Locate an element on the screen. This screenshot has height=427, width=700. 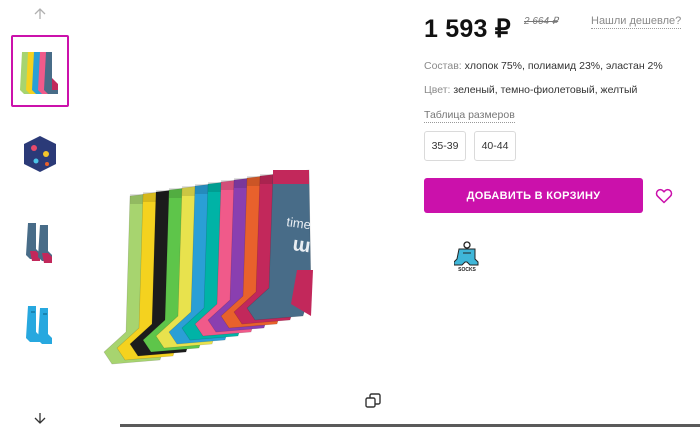
socks-pair-cyan-thumbnail-icon is located at coordinates (39, 325).